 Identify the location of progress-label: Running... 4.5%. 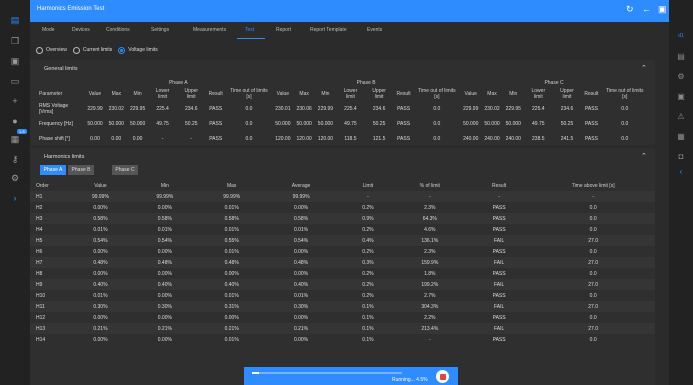
(410, 380).